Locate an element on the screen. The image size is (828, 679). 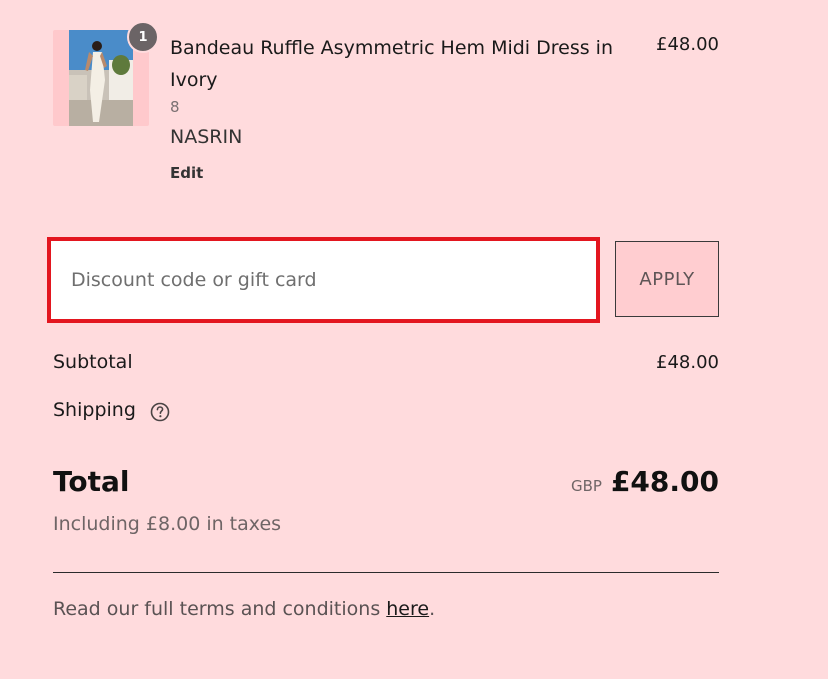
terms-link: here is located at coordinates (407, 609).